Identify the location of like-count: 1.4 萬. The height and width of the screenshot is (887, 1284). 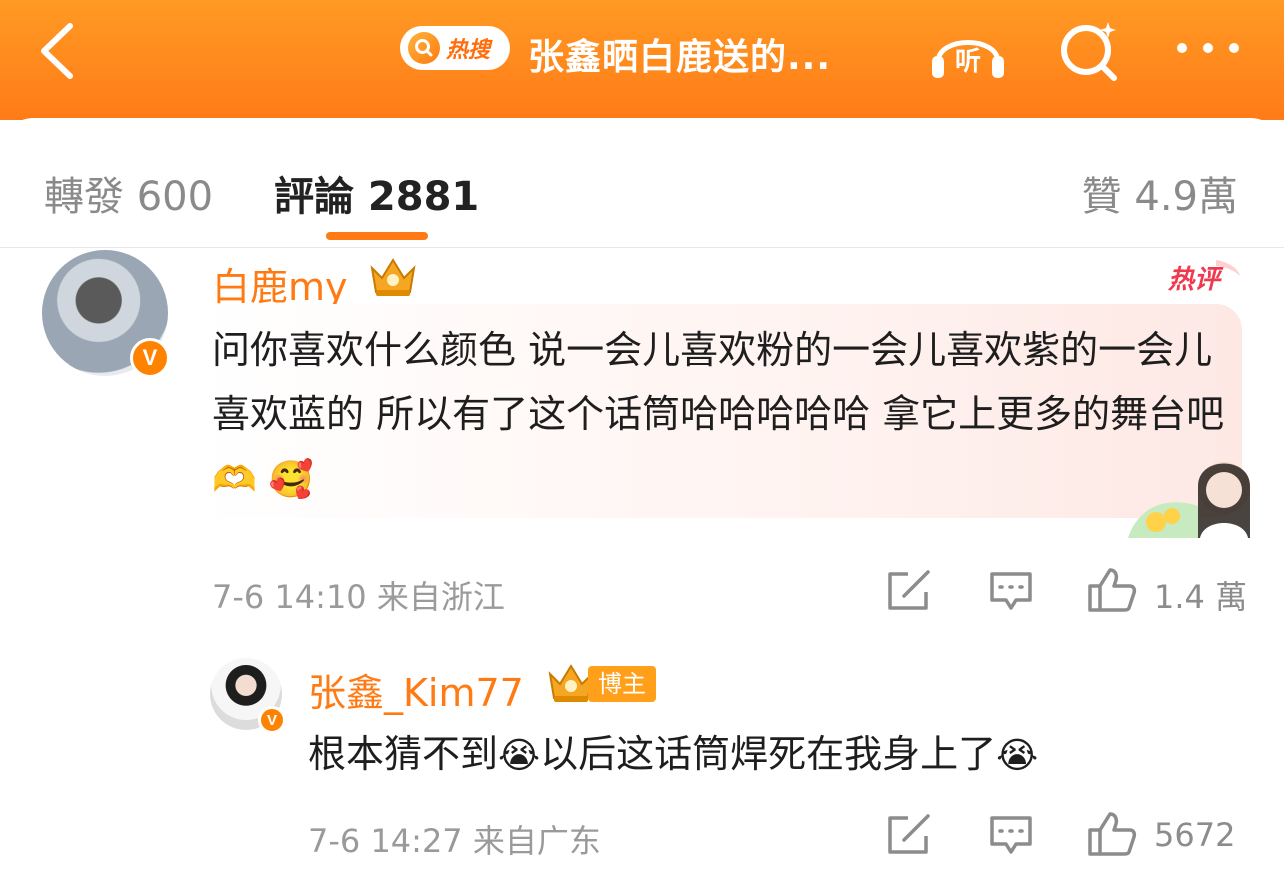
(1201, 597).